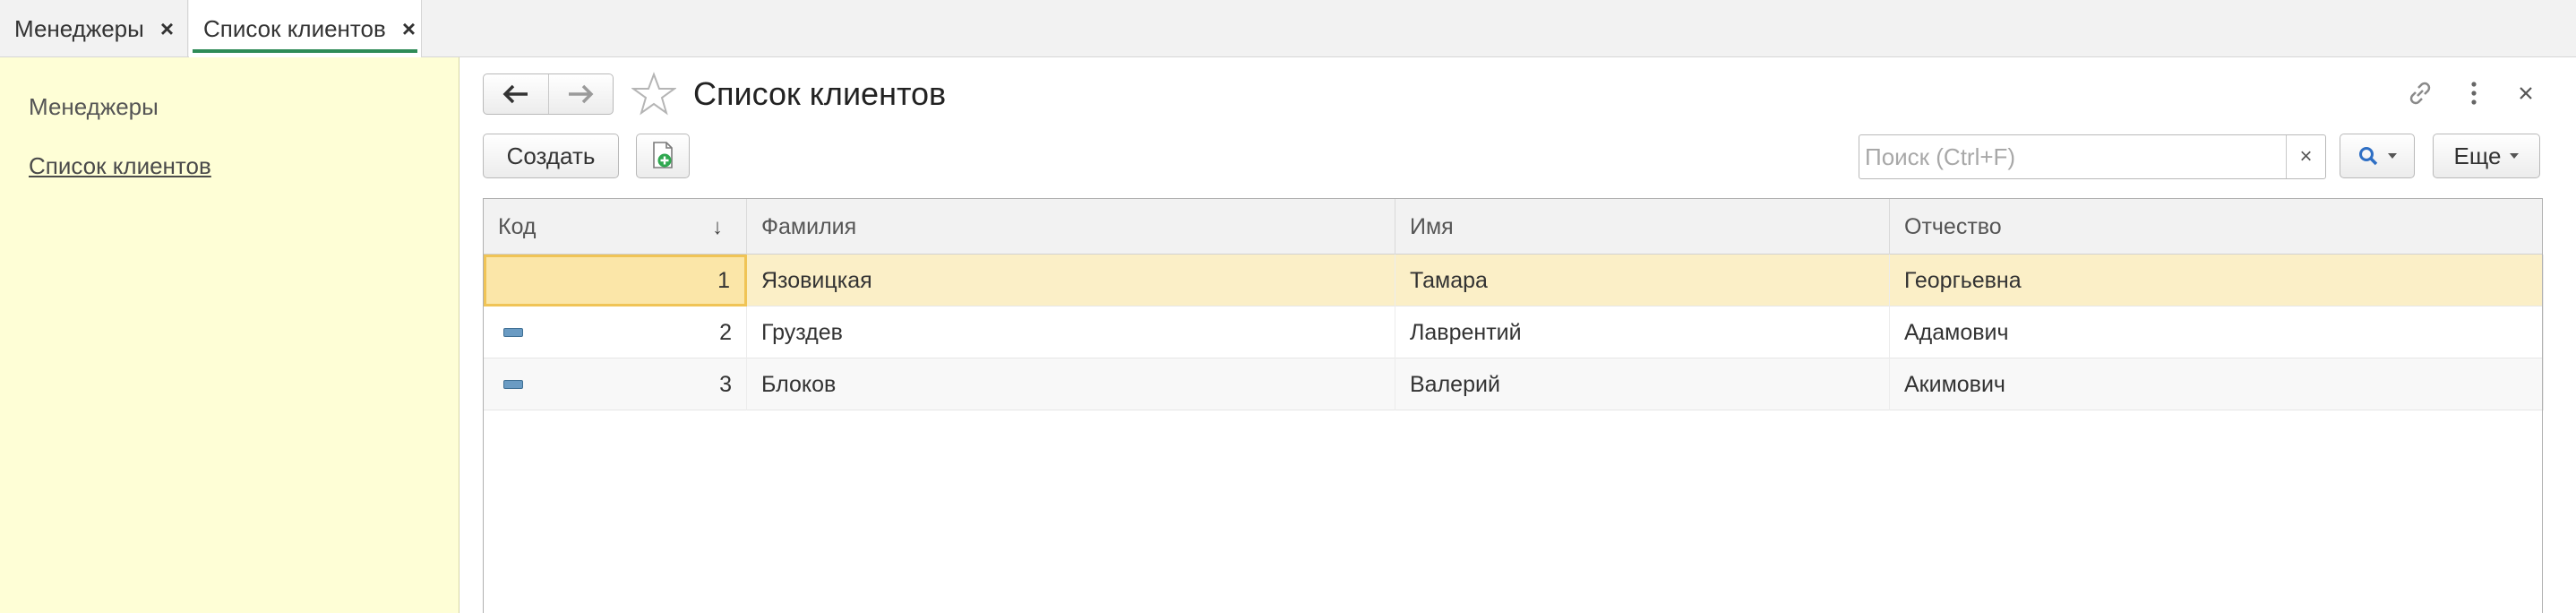  I want to click on table-header: Код ↓ Фамилия Имя Отчество, so click(1513, 227).